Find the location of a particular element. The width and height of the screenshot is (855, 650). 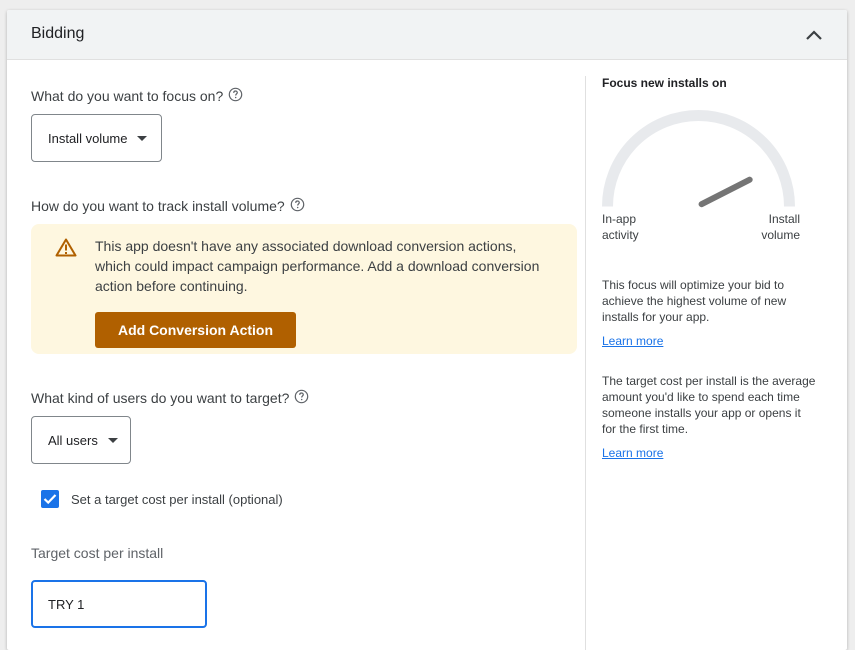

collapse-button is located at coordinates (814, 35).